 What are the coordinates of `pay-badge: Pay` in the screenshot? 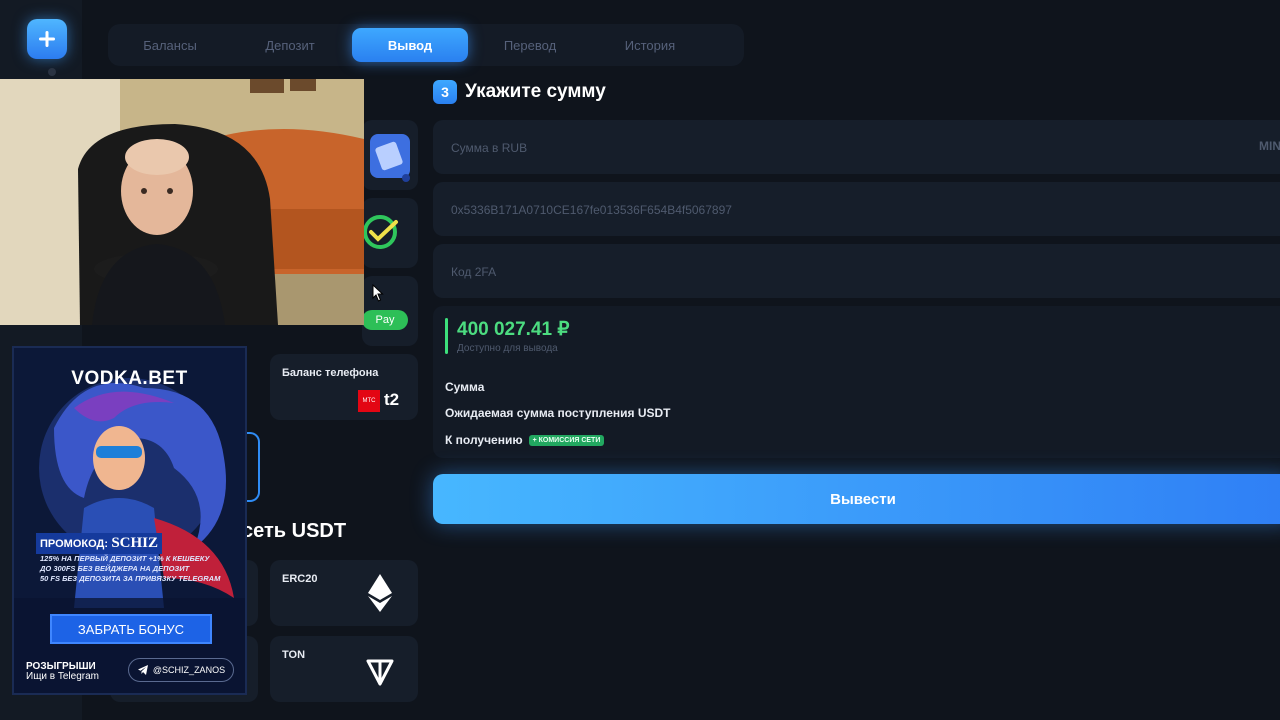 It's located at (385, 320).